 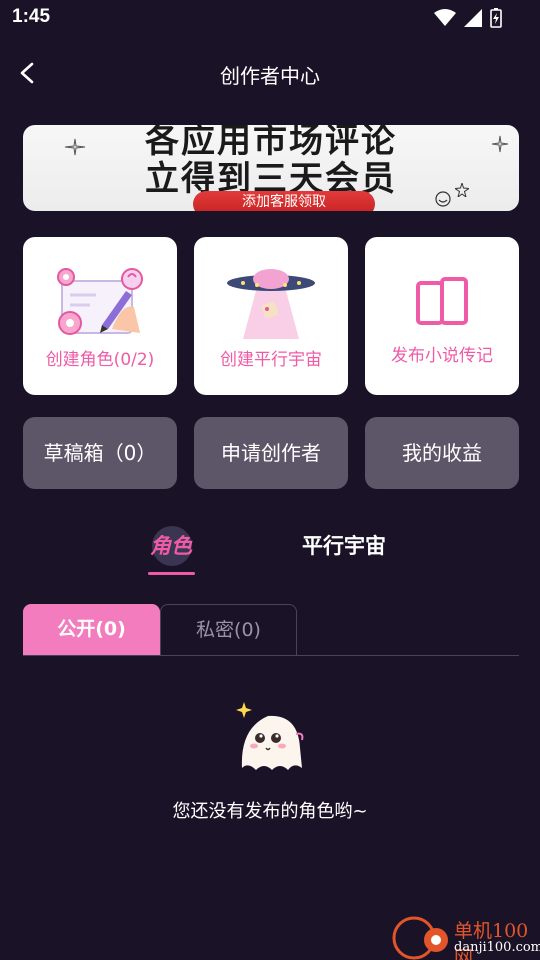 What do you see at coordinates (344, 545) in the screenshot?
I see `tab-parallel-universe: 平行宇宙` at bounding box center [344, 545].